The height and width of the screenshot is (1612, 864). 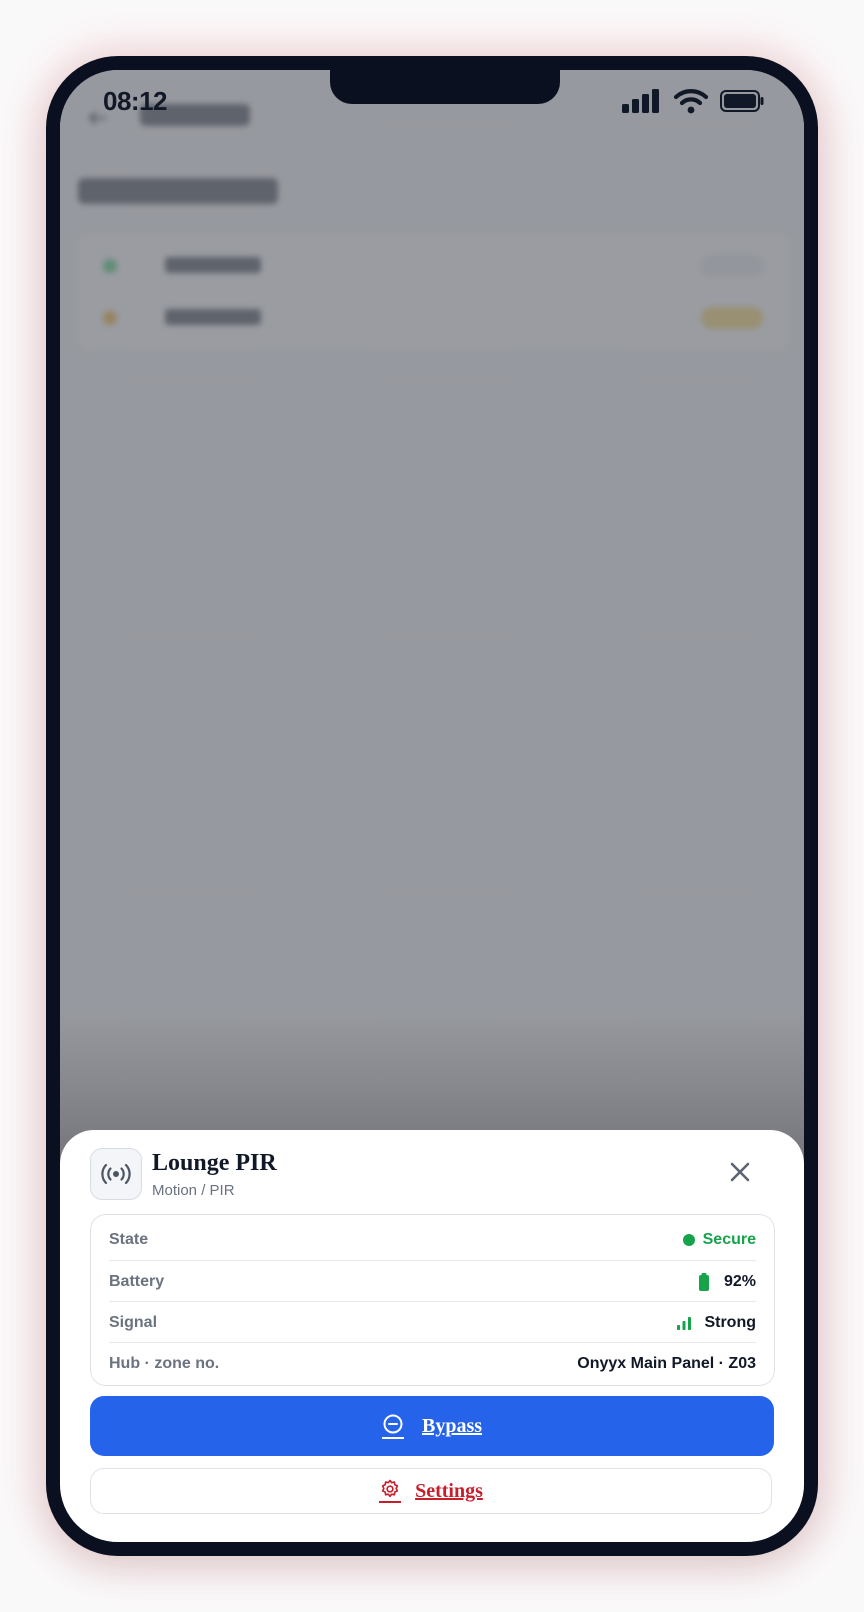 I want to click on close-icon, so click(x=740, y=1172).